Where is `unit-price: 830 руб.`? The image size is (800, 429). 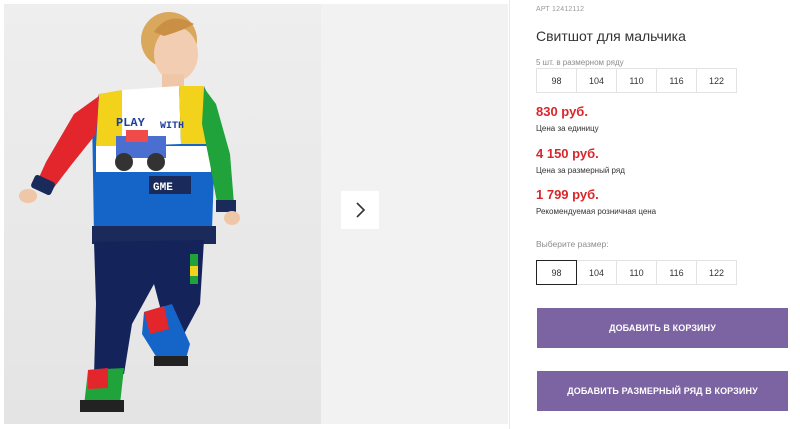
unit-price: 830 руб. is located at coordinates (562, 111).